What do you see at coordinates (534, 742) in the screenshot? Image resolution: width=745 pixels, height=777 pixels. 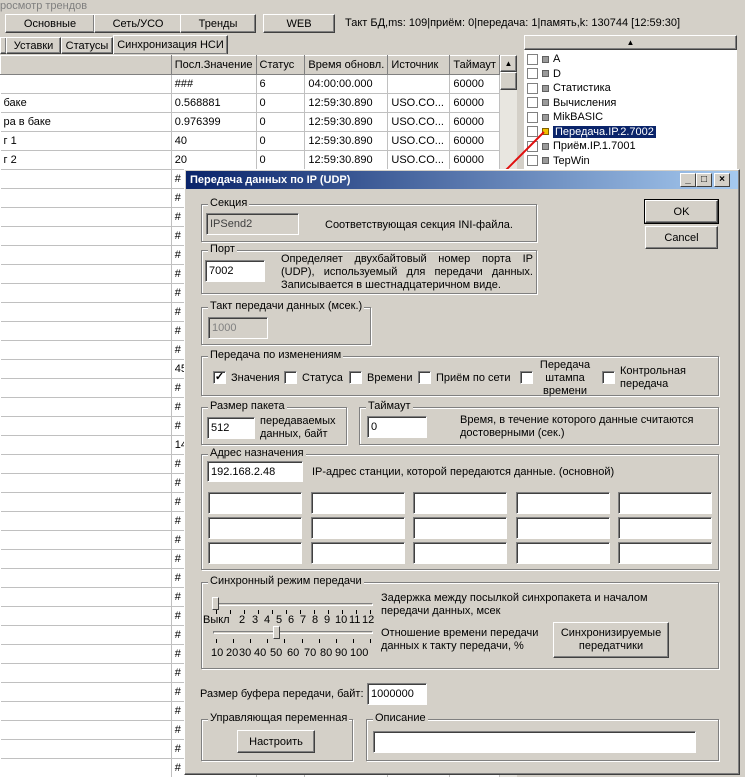 I see `description-field` at bounding box center [534, 742].